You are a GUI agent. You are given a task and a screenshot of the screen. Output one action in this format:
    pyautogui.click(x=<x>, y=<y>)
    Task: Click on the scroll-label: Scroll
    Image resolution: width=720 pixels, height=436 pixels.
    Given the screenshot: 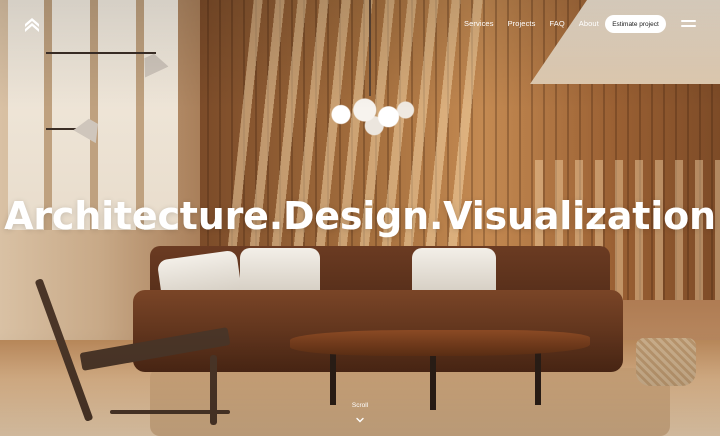 What is the action you would take?
    pyautogui.click(x=360, y=405)
    